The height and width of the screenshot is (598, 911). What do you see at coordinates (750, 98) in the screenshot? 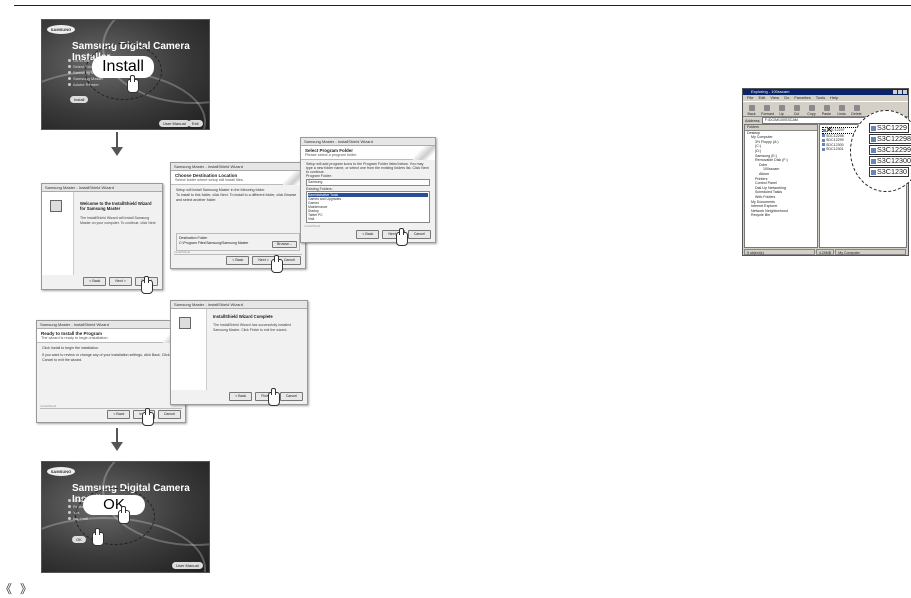
I see `menu-file: File` at bounding box center [750, 98].